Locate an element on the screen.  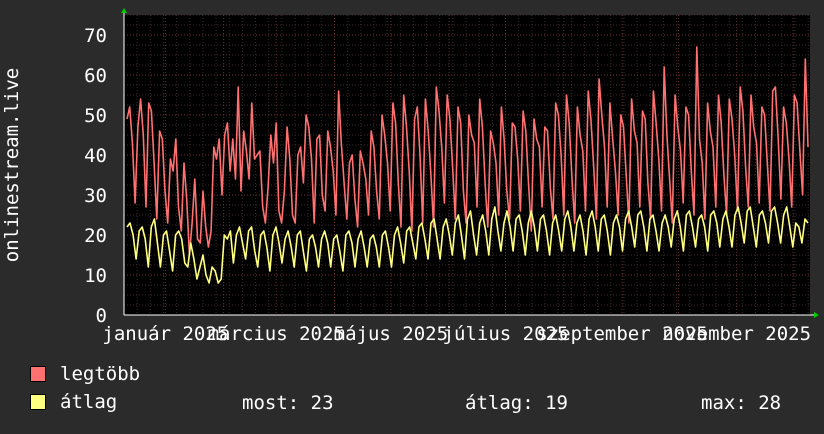
y-tick-label: 50 is located at coordinates (95, 116).